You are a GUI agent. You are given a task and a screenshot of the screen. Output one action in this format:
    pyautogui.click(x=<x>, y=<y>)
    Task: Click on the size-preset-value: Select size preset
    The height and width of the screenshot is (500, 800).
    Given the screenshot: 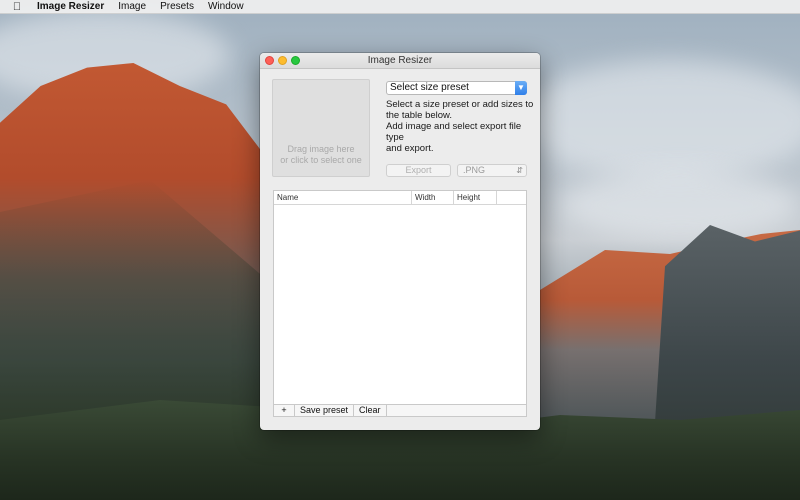 What is the action you would take?
    pyautogui.click(x=429, y=87)
    